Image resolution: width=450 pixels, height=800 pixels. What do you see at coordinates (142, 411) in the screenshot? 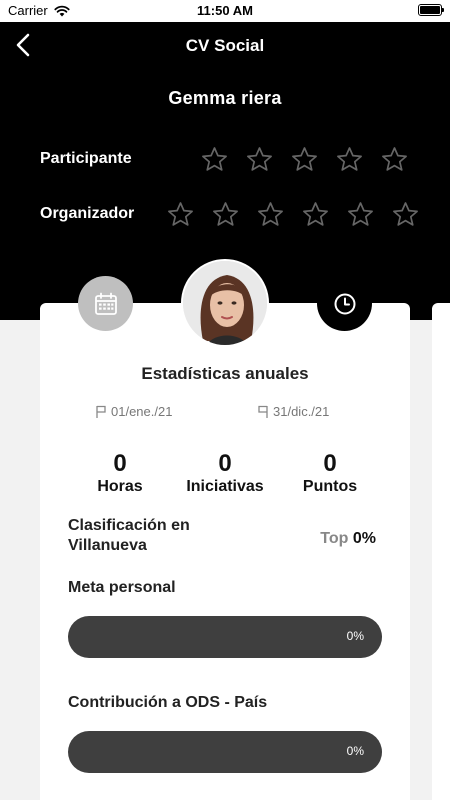
I see `start-date-text: 01/ene./21` at bounding box center [142, 411].